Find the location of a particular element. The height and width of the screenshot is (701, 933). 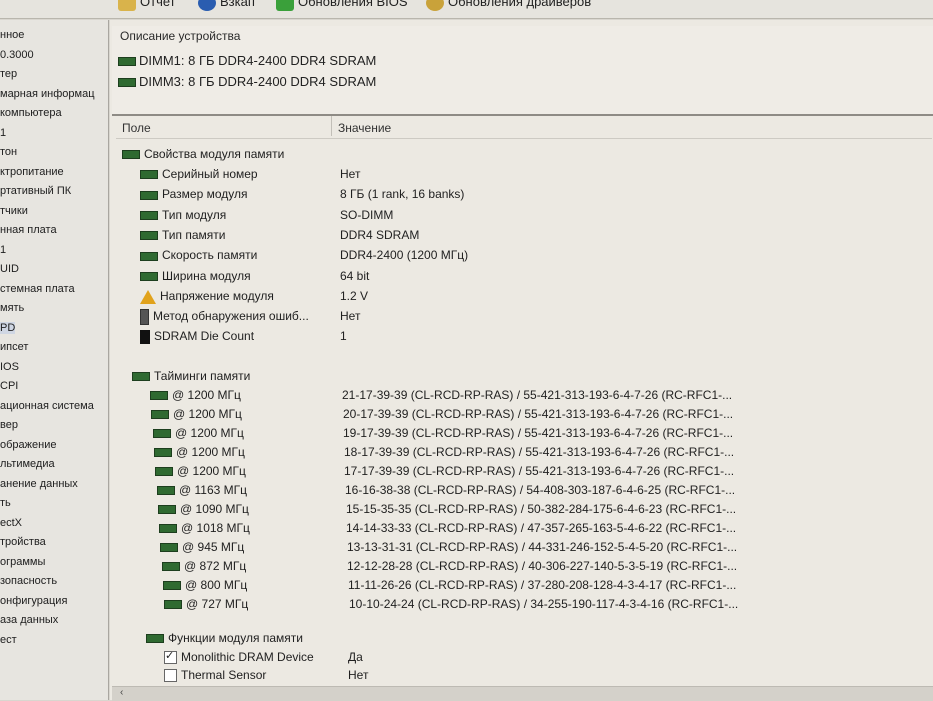

sidebar-item: 0.3000 is located at coordinates (17, 55).